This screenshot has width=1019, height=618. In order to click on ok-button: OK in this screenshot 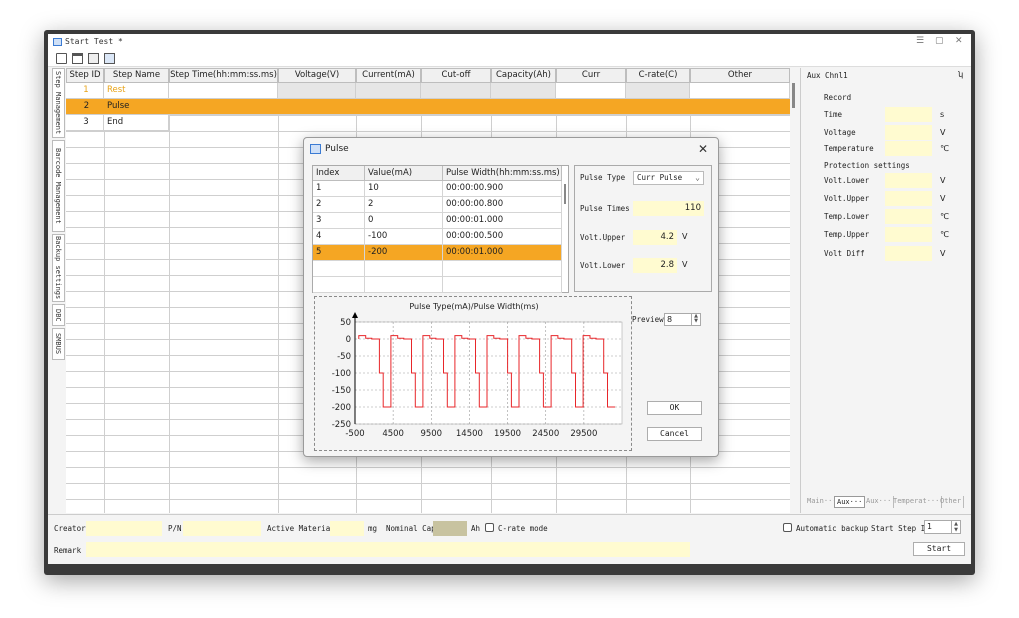, I will do `click(674, 408)`.